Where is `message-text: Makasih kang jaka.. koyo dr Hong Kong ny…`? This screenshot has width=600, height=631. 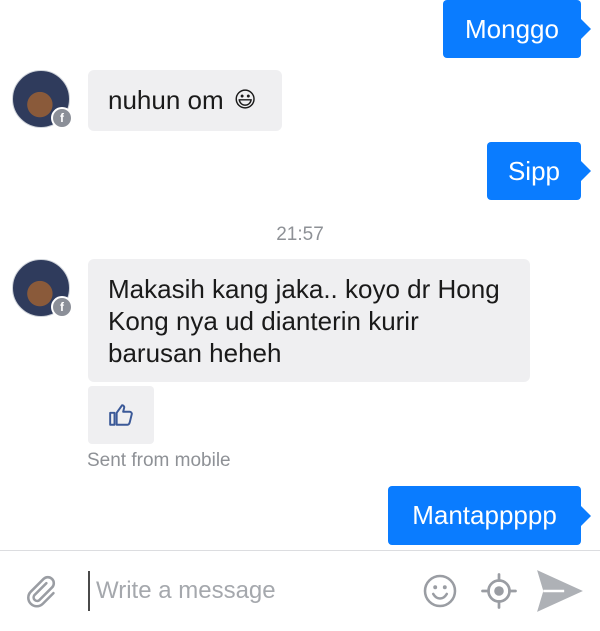
message-text: Makasih kang jaka.. koyo dr Hong Kong ny… is located at coordinates (304, 321).